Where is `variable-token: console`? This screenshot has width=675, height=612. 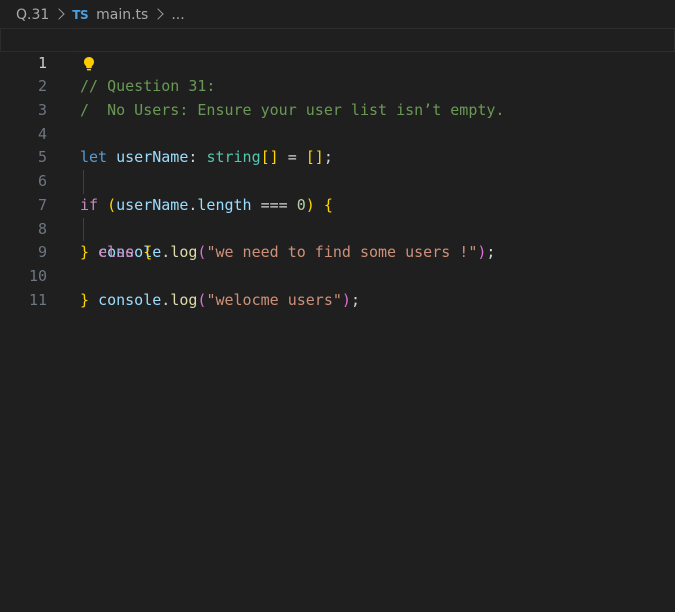 variable-token: console is located at coordinates (130, 299).